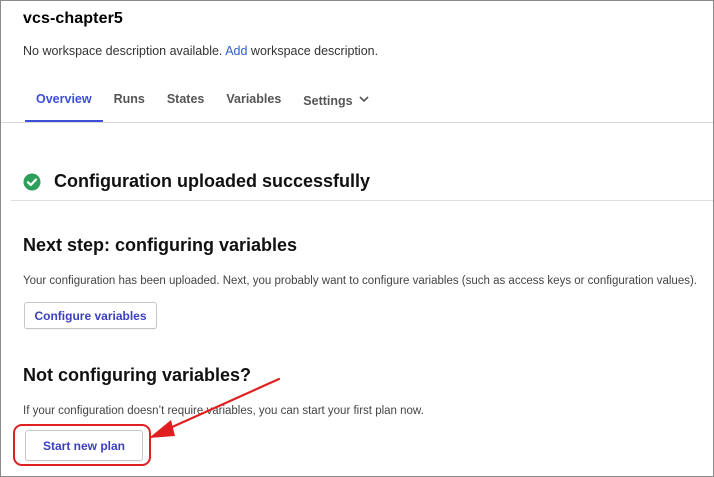  I want to click on tab-settings: Settings, so click(335, 102).